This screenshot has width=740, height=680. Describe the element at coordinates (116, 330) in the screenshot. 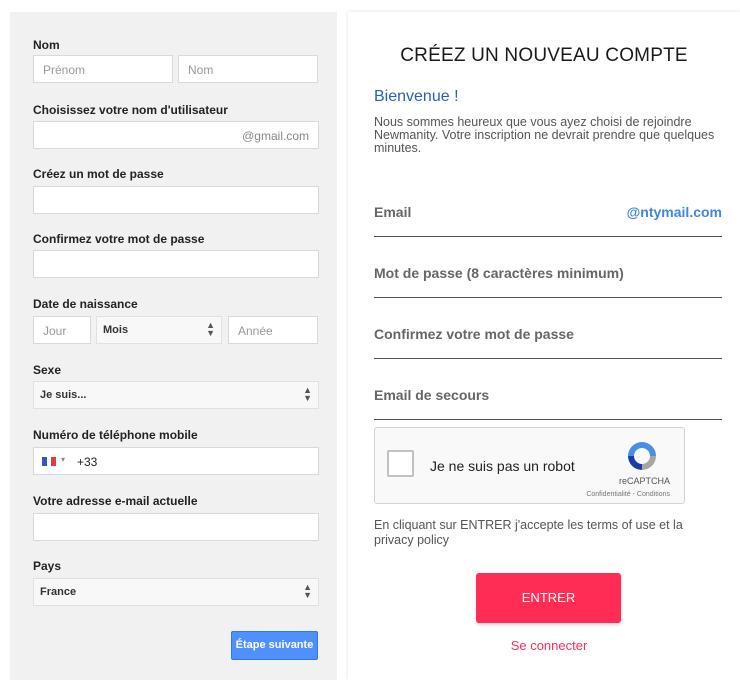

I see `month-value: Mois` at that location.